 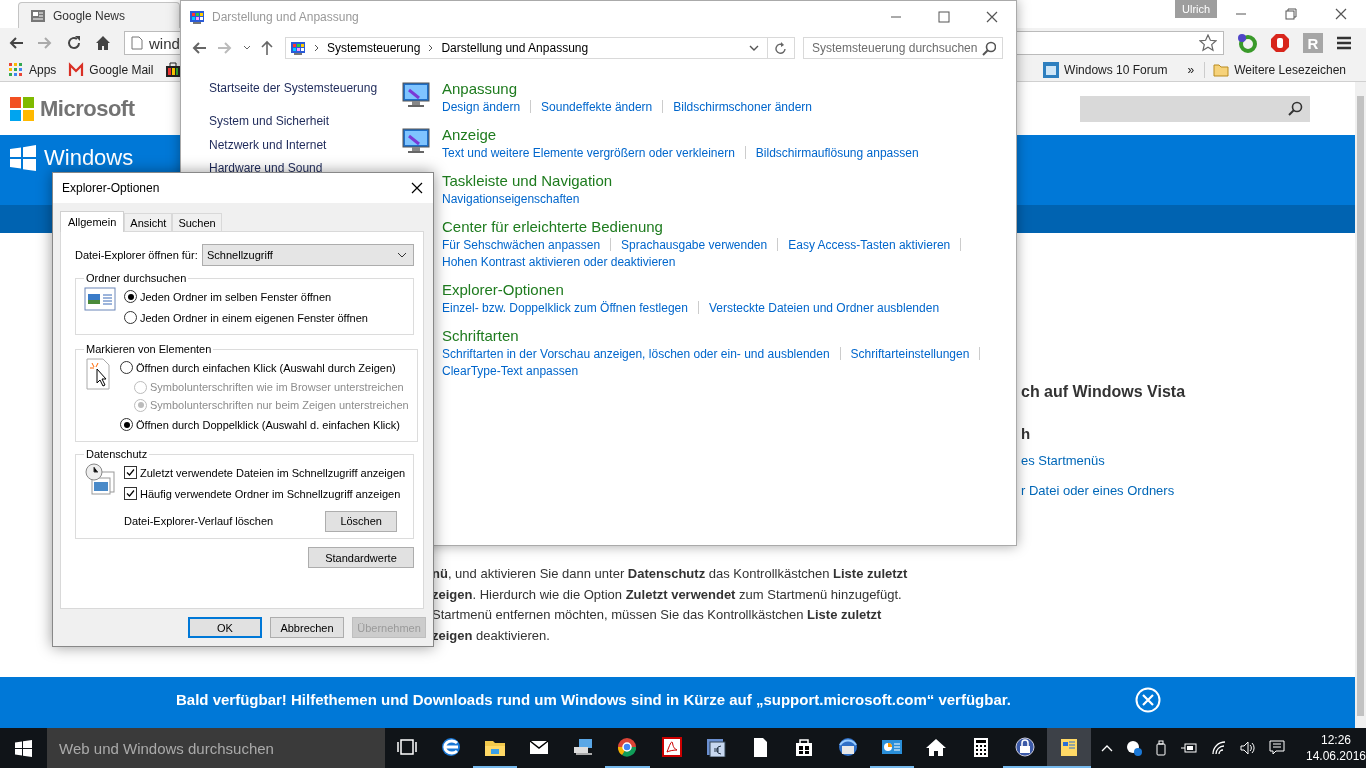 I want to click on star-icon, so click(x=1208, y=43).